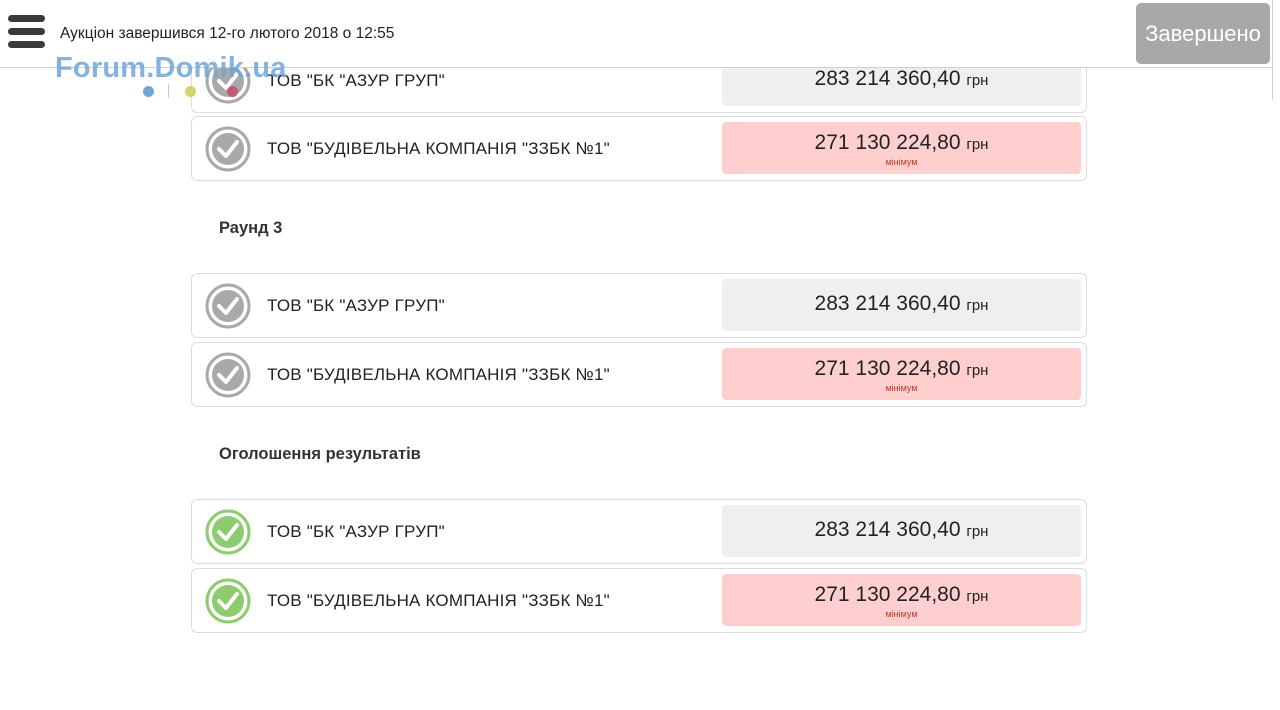 Image resolution: width=1280 pixels, height=710 pixels. Describe the element at coordinates (320, 454) in the screenshot. I see `results-title: Оголошення результатів` at that location.